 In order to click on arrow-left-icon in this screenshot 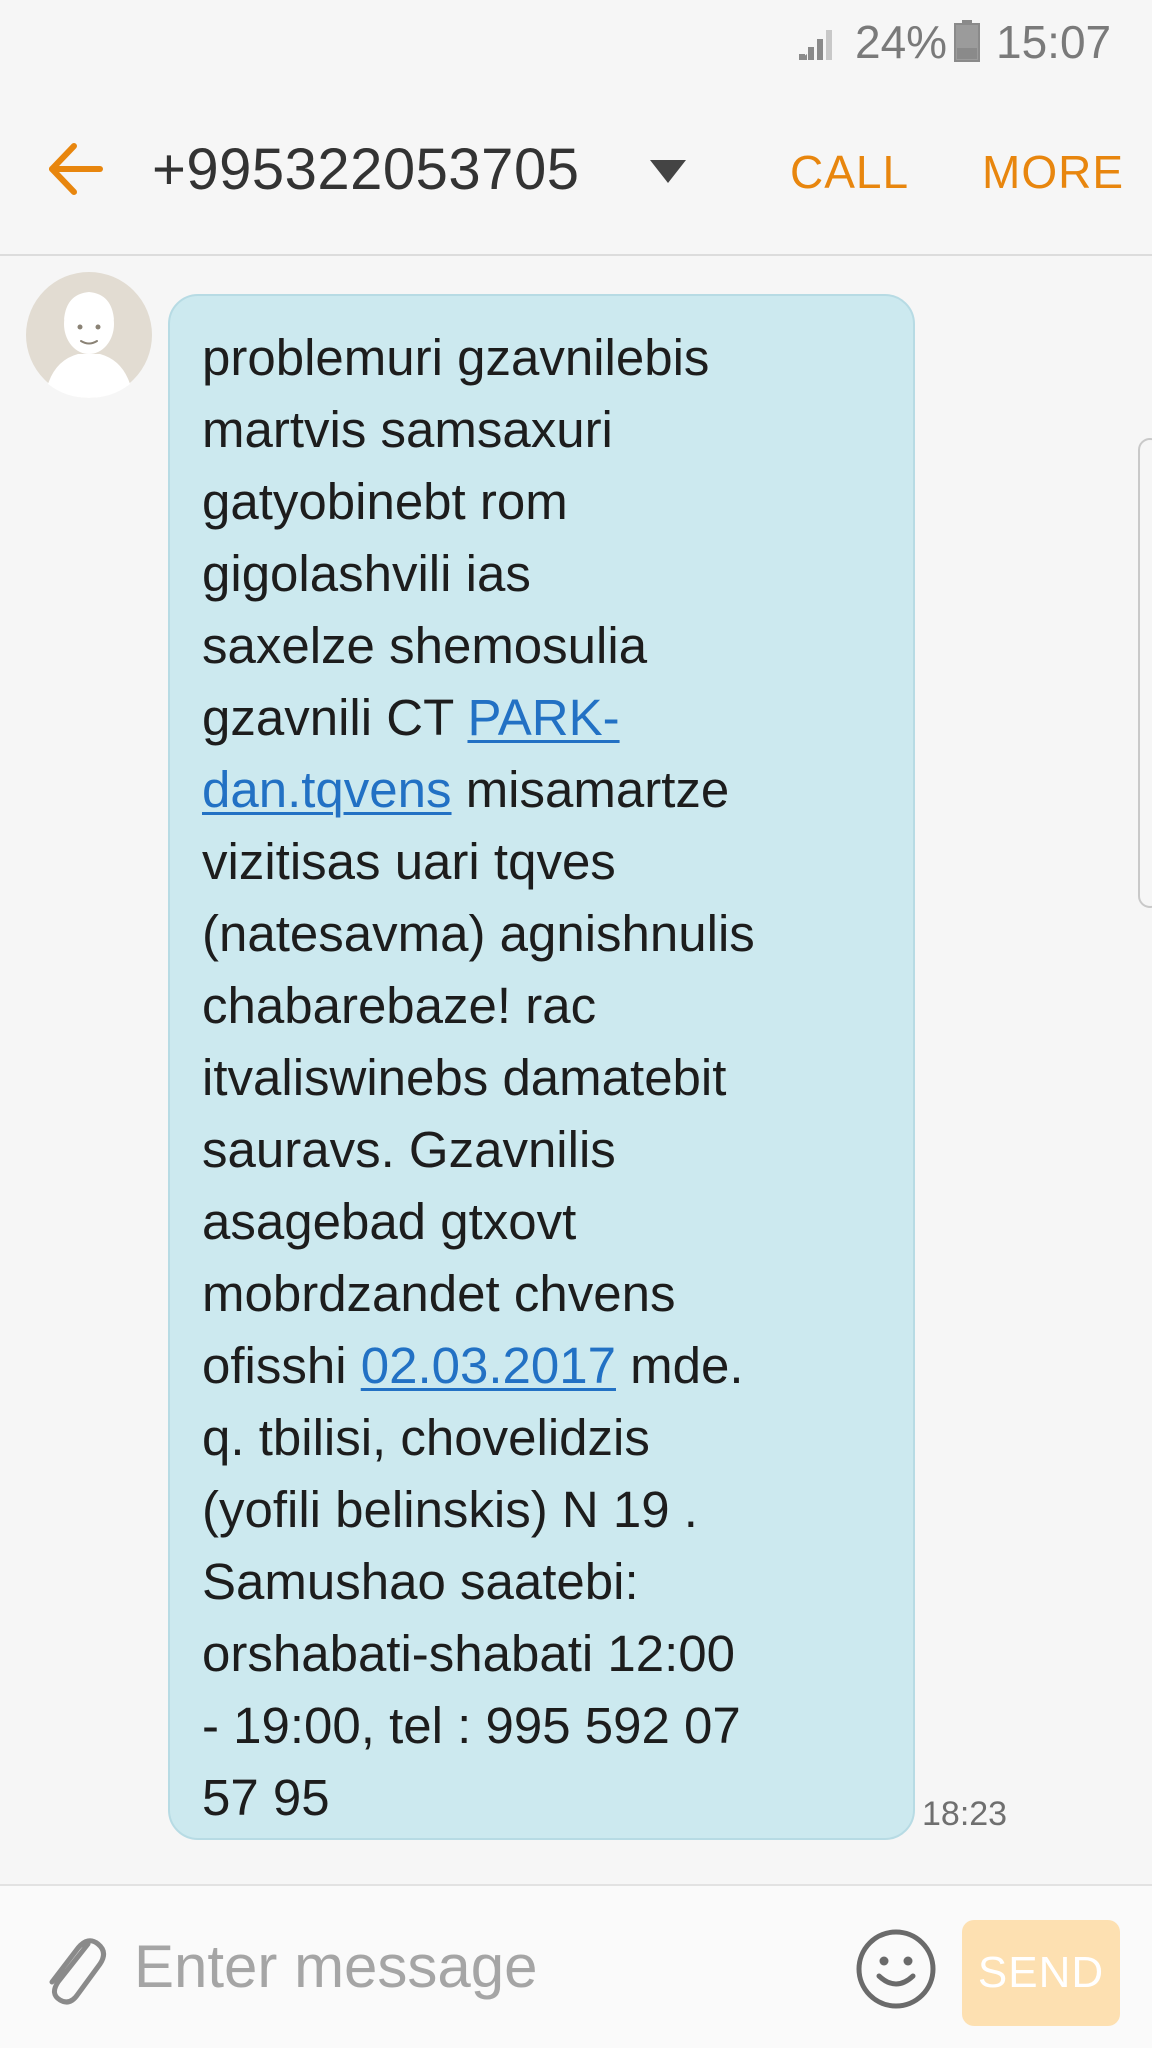, I will do `click(75, 169)`.